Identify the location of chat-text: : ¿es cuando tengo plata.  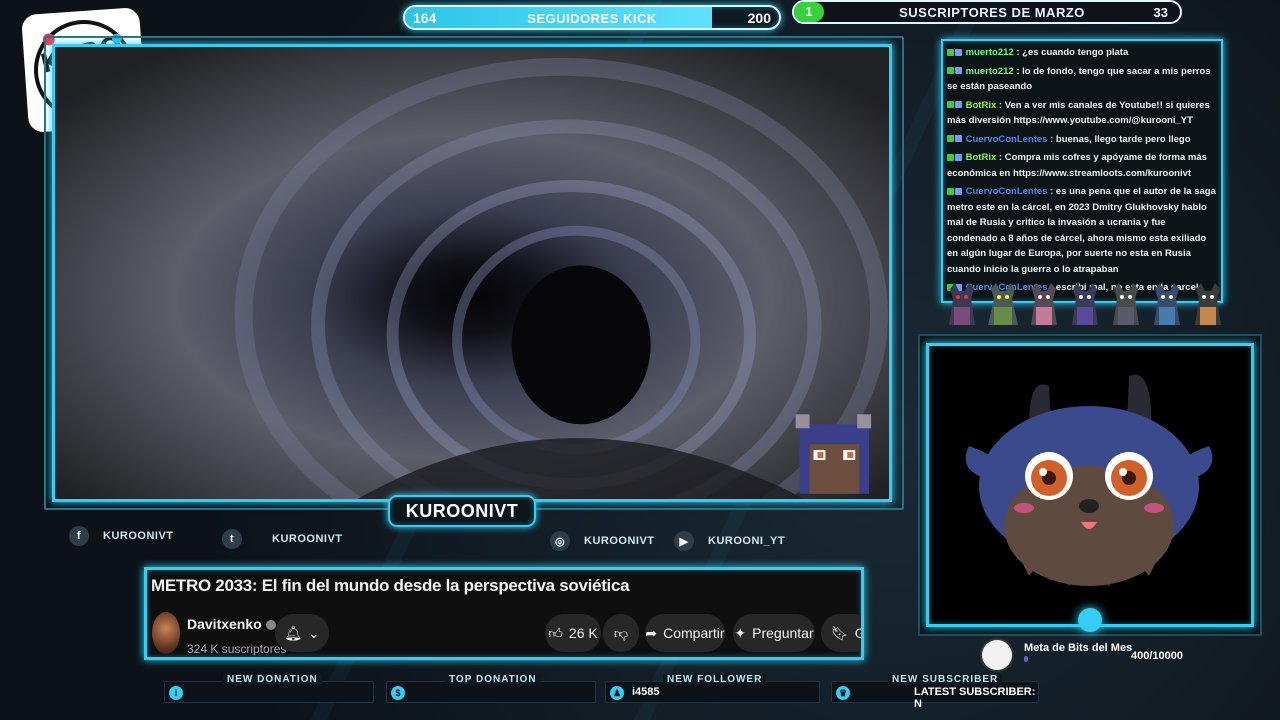
(1072, 52).